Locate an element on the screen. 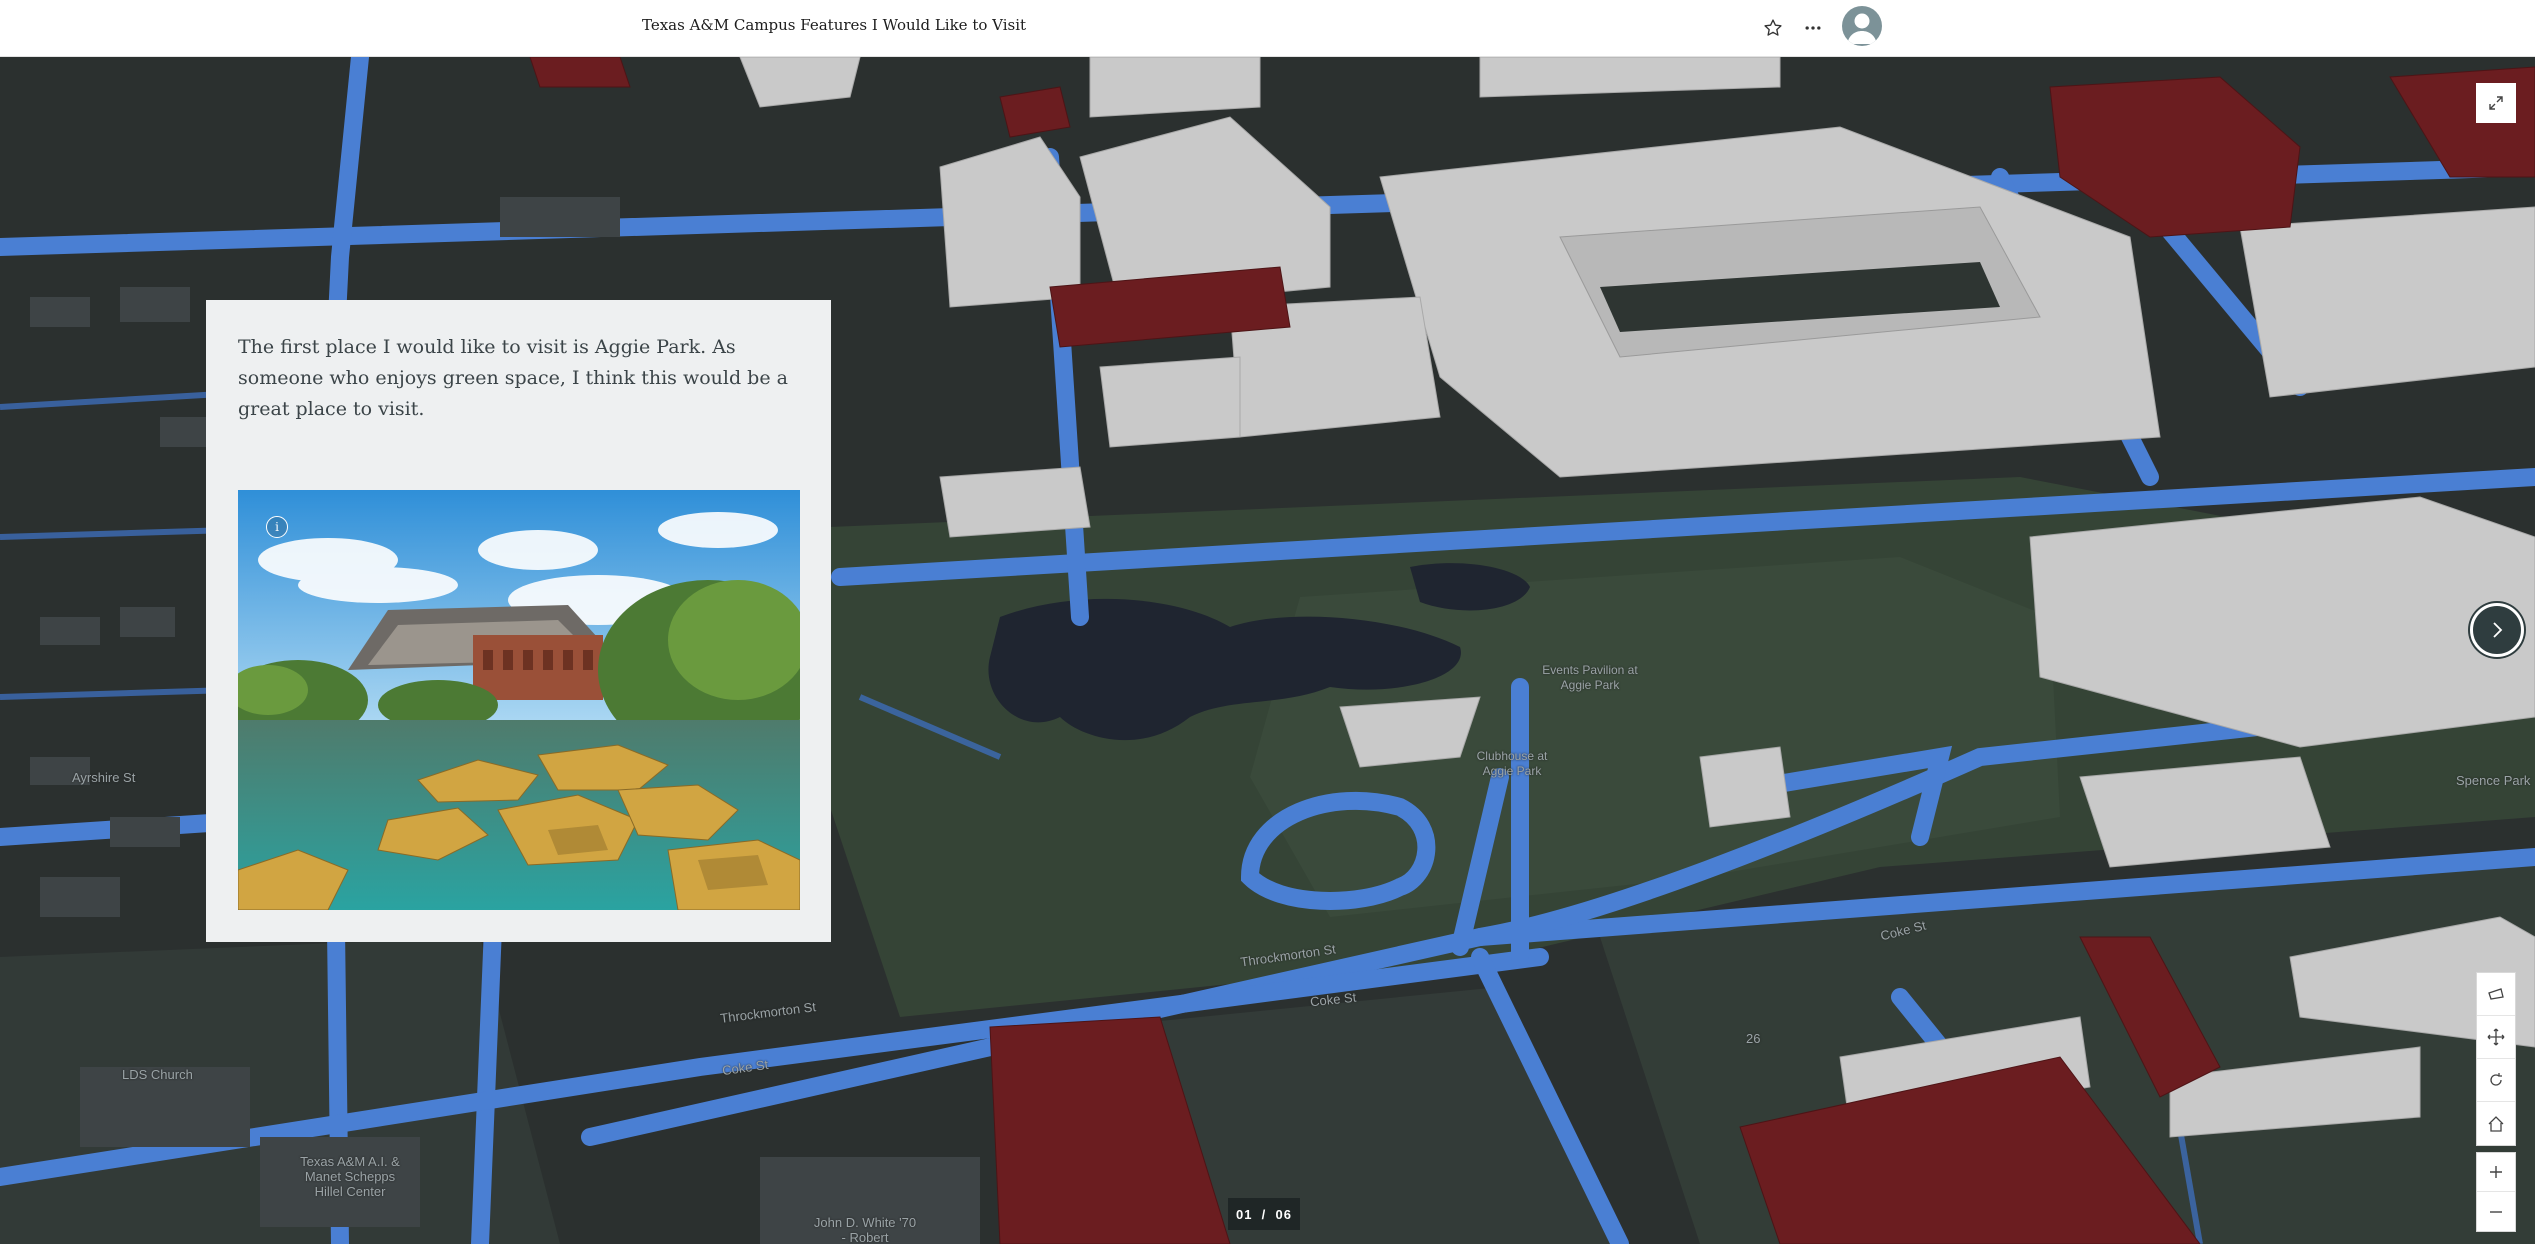  pan-button is located at coordinates (2496, 1037).